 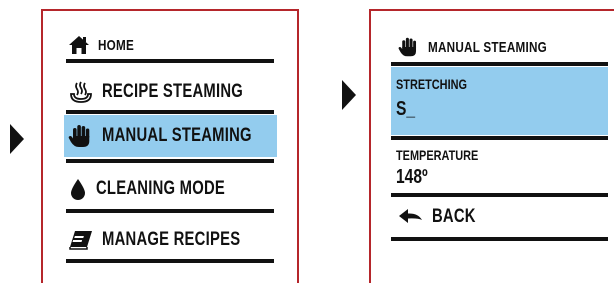 What do you see at coordinates (116, 45) in the screenshot?
I see `menu-item-home-label: HOME` at bounding box center [116, 45].